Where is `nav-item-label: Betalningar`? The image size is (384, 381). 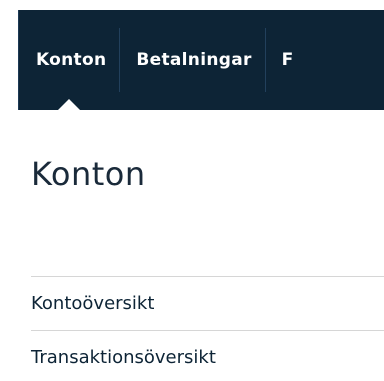
nav-item-label: Betalningar is located at coordinates (194, 60).